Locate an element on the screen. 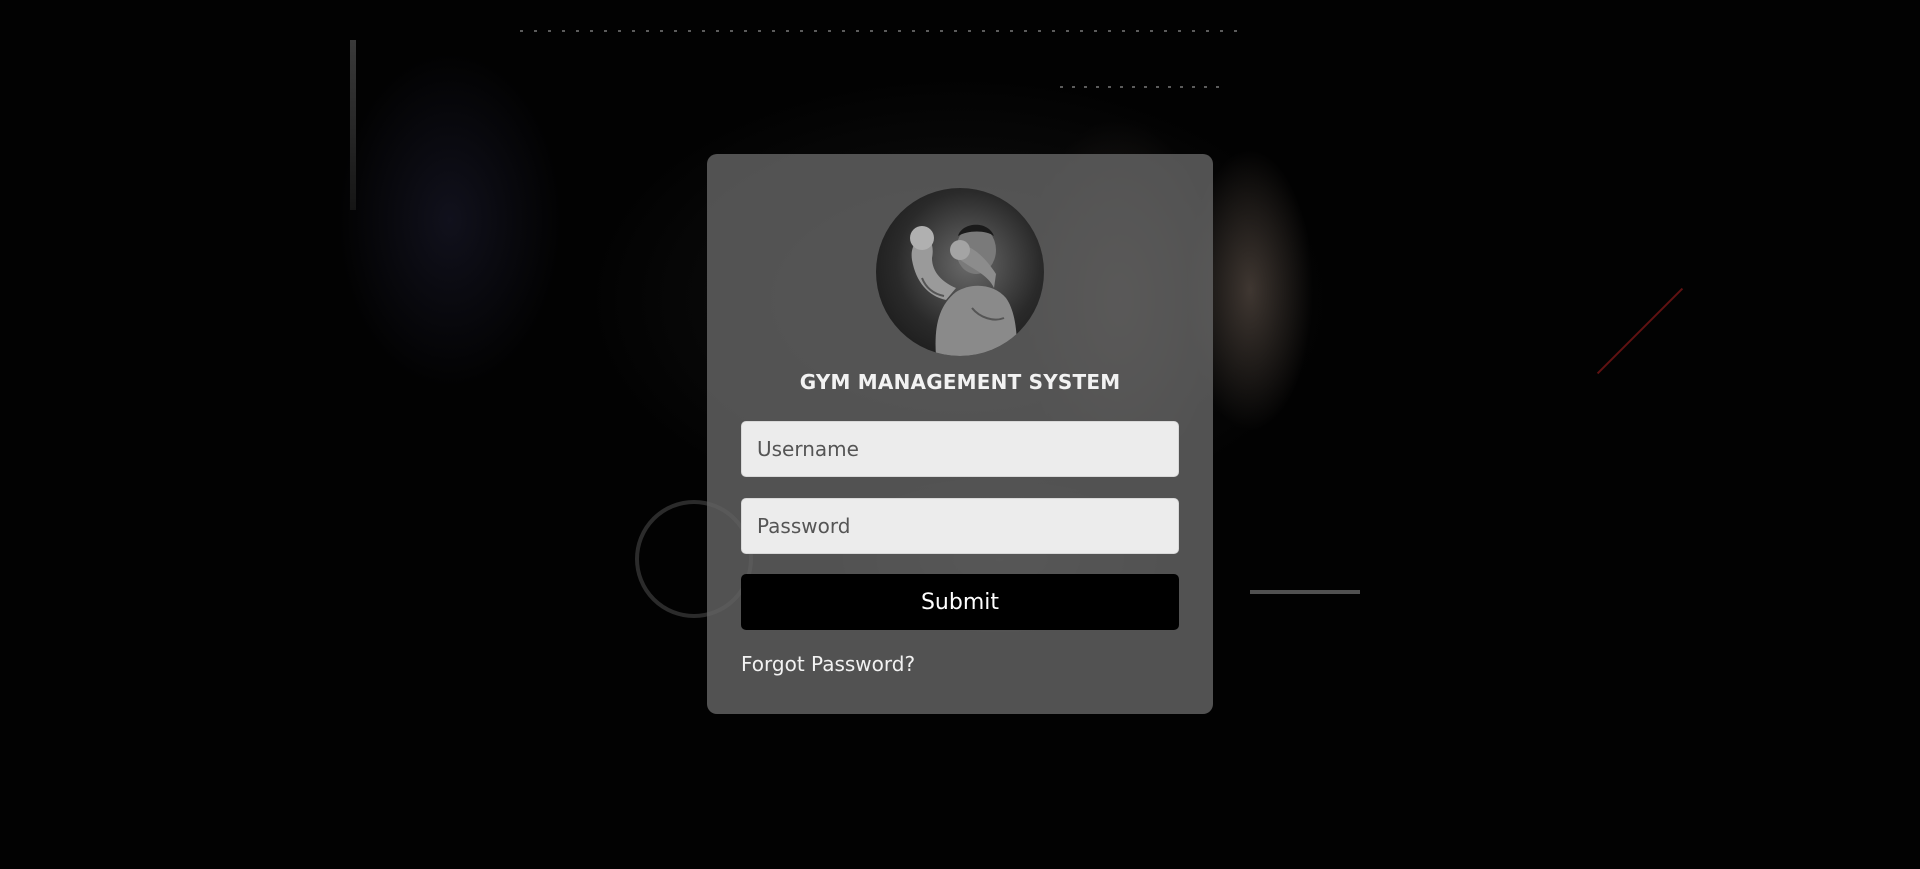 The height and width of the screenshot is (869, 1920). submit-button: Submit is located at coordinates (960, 602).